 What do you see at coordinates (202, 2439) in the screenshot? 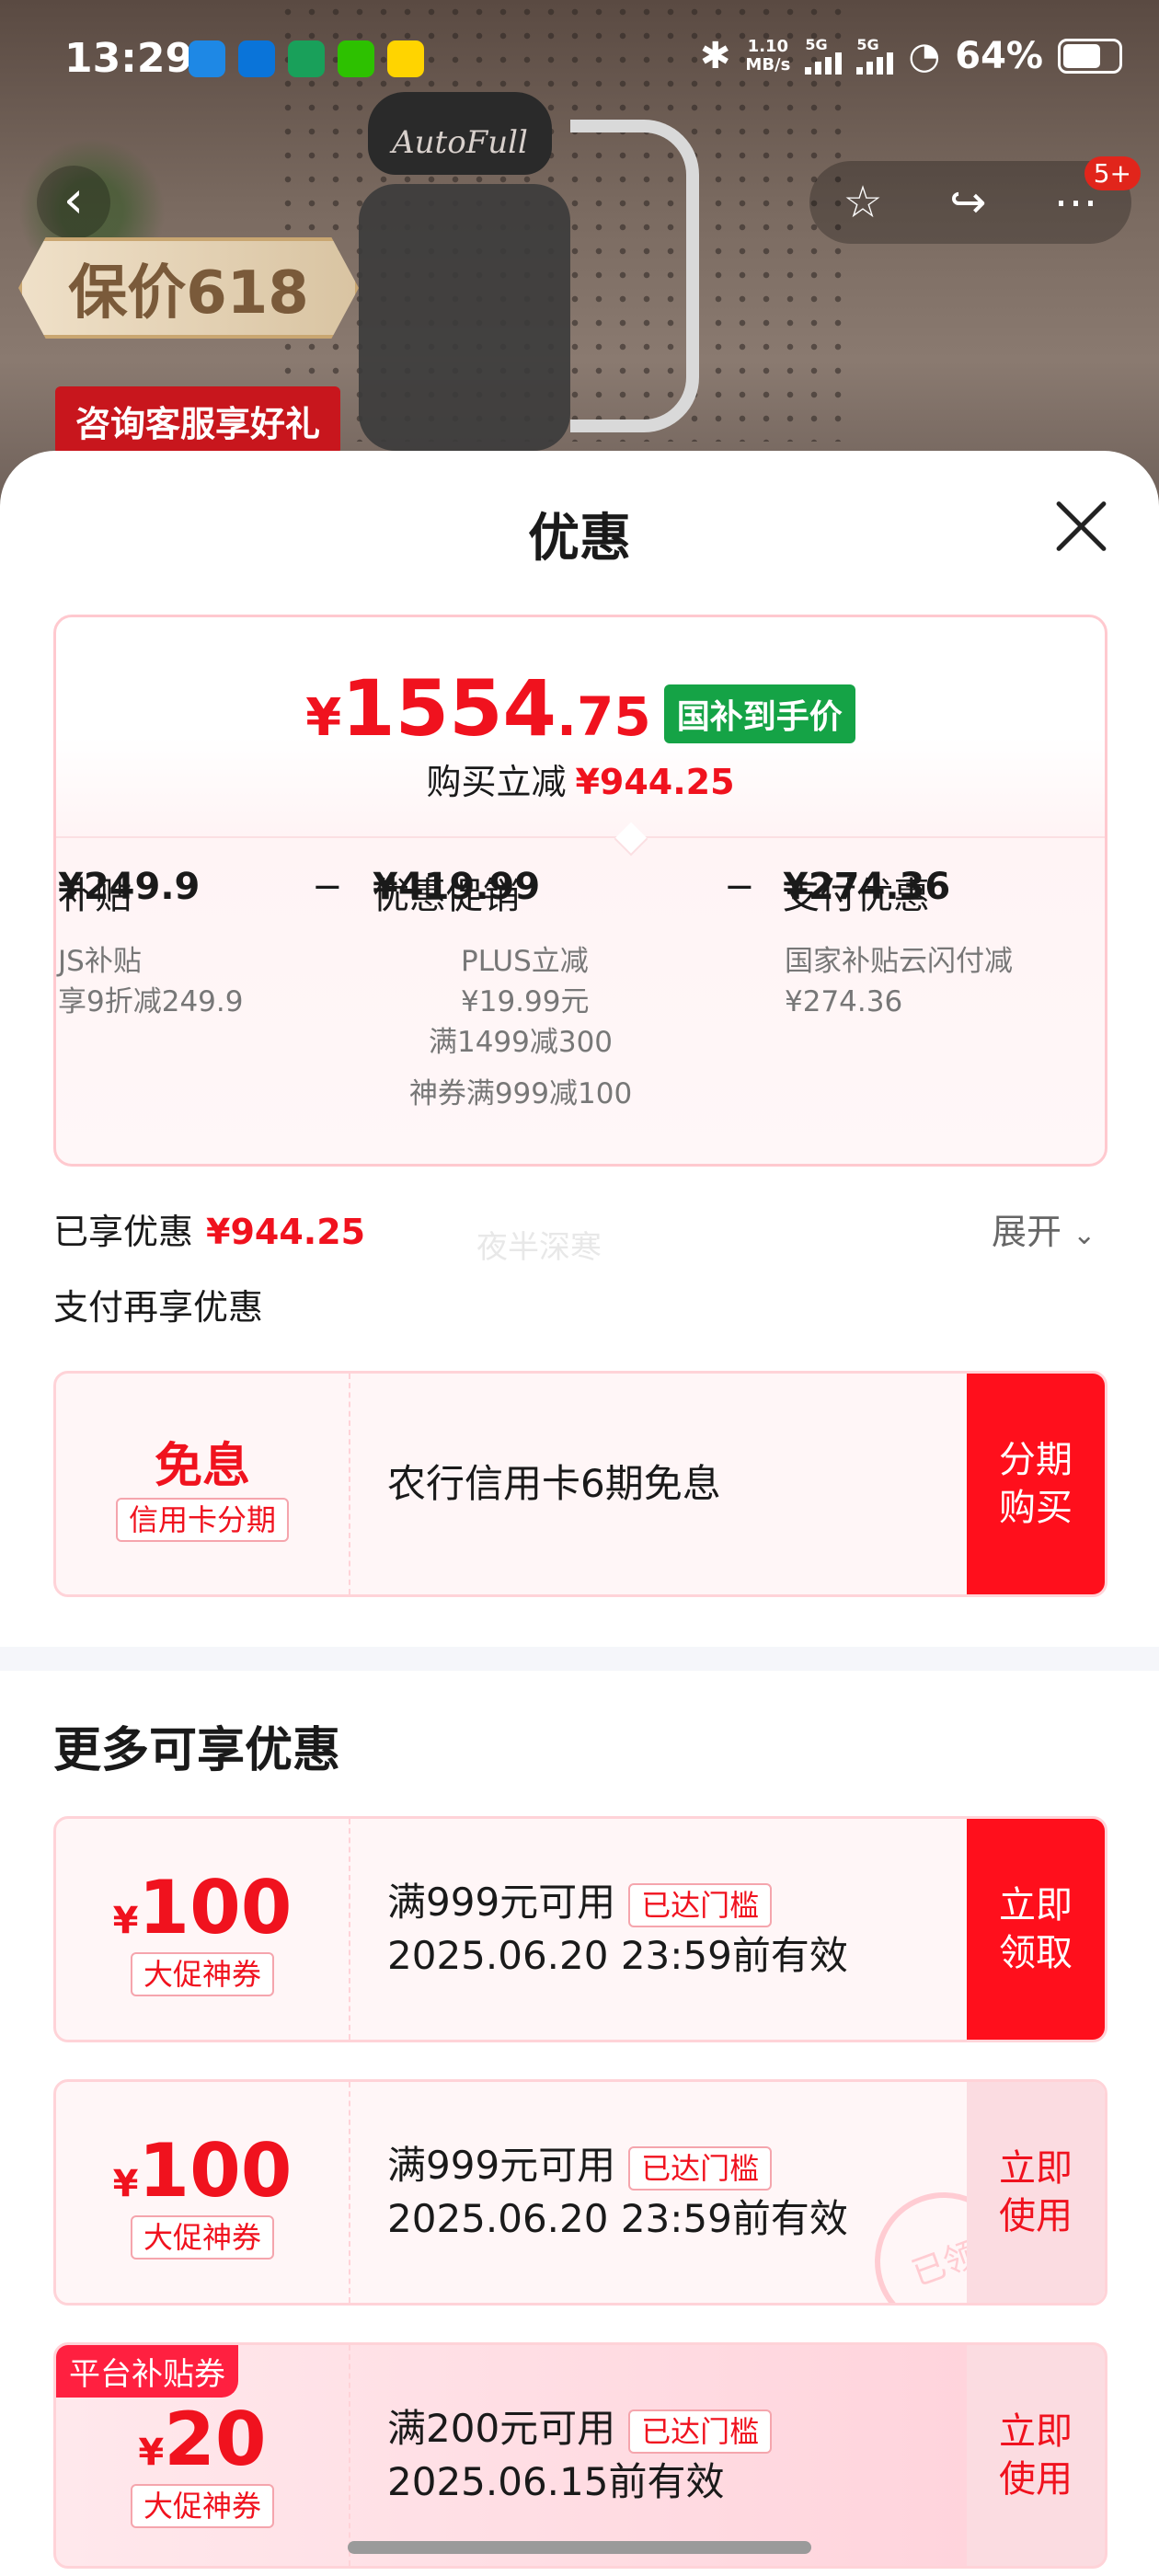
I see `coupon-amount: ¥20` at bounding box center [202, 2439].